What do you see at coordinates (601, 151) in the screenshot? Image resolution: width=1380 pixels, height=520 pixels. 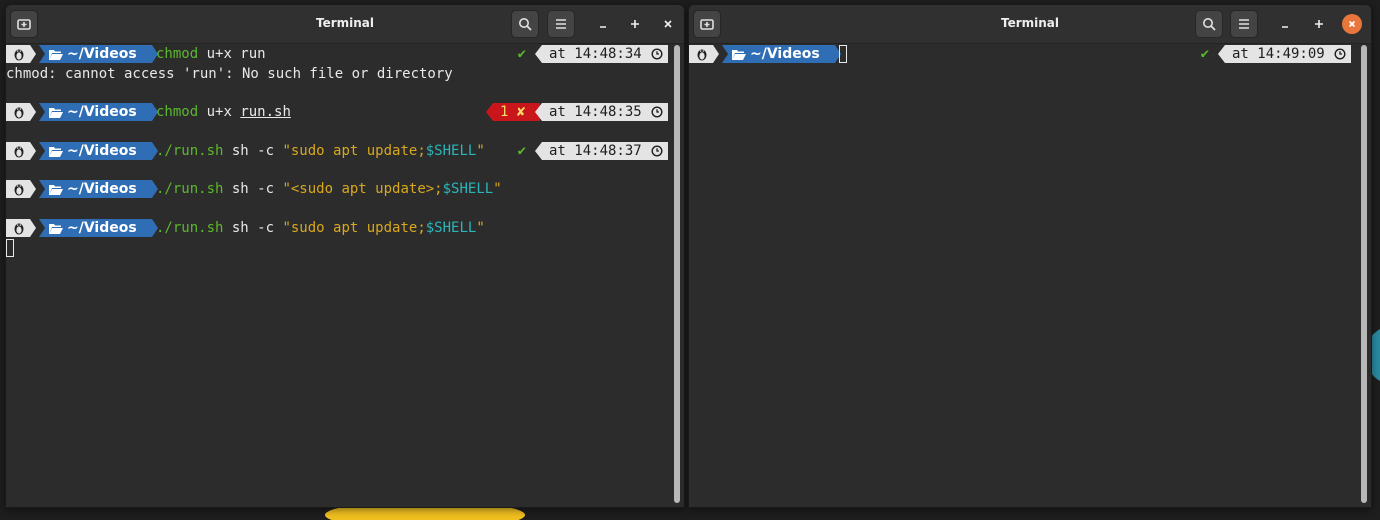 I see `timestamp-segment: at 14:48:37` at bounding box center [601, 151].